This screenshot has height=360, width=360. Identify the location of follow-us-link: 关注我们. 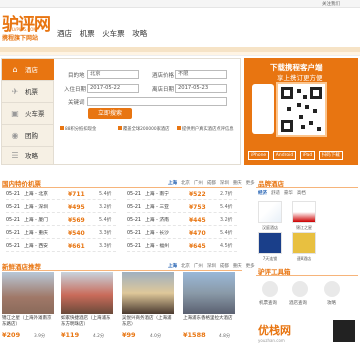
(331, 4).